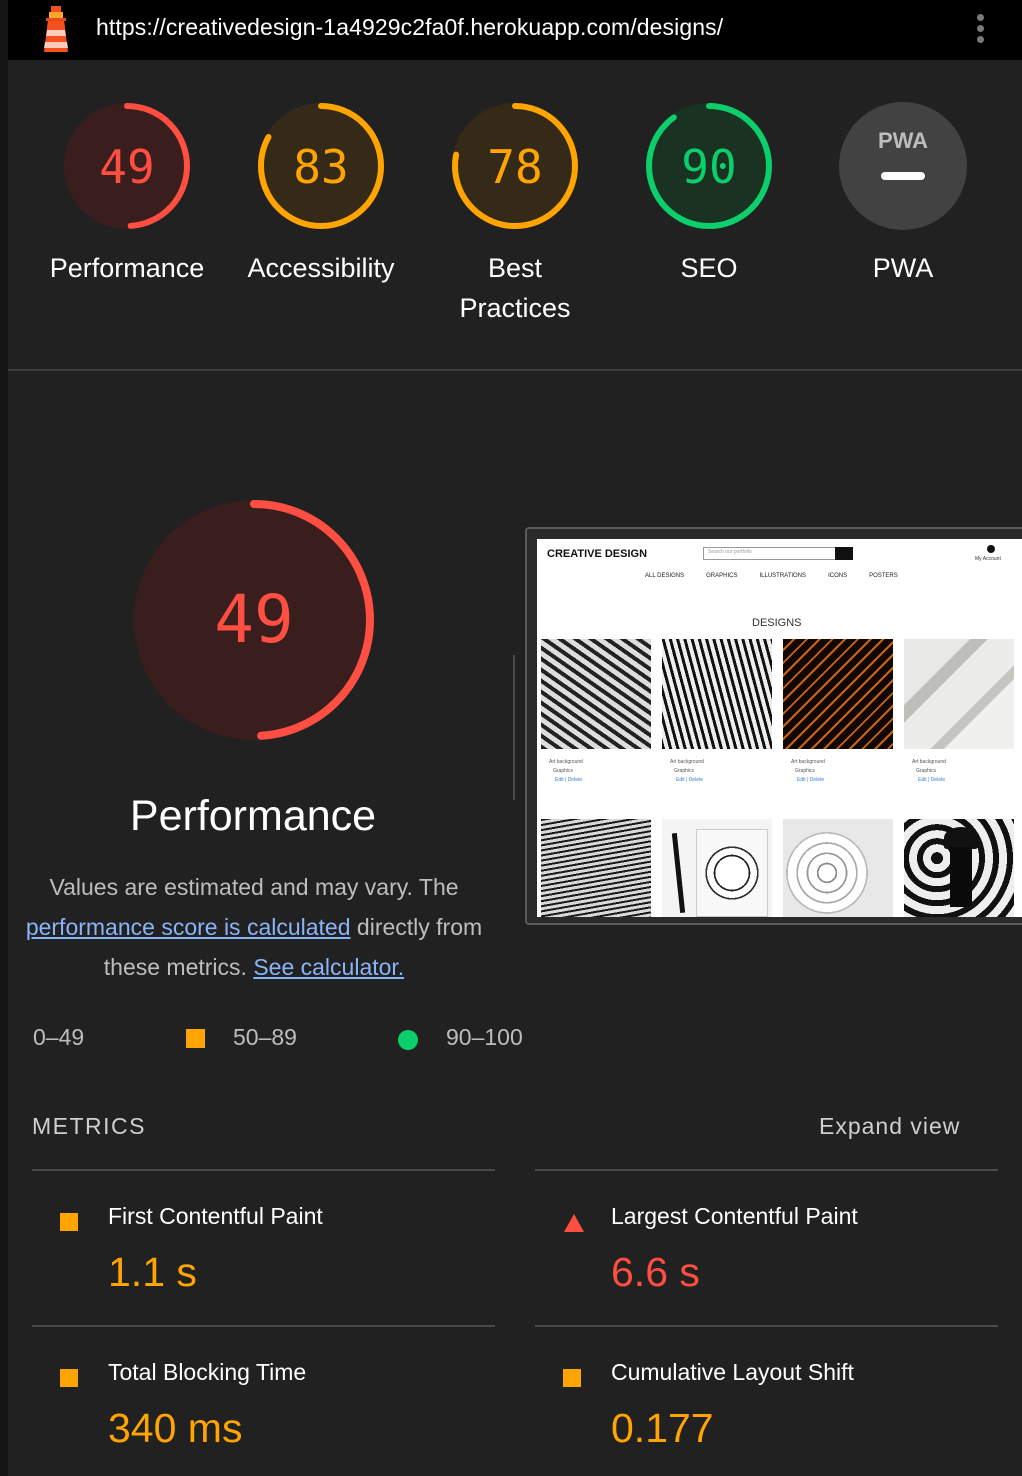 The width and height of the screenshot is (1022, 1476). What do you see at coordinates (903, 166) in the screenshot?
I see `pwa-badge-icon: PWA` at bounding box center [903, 166].